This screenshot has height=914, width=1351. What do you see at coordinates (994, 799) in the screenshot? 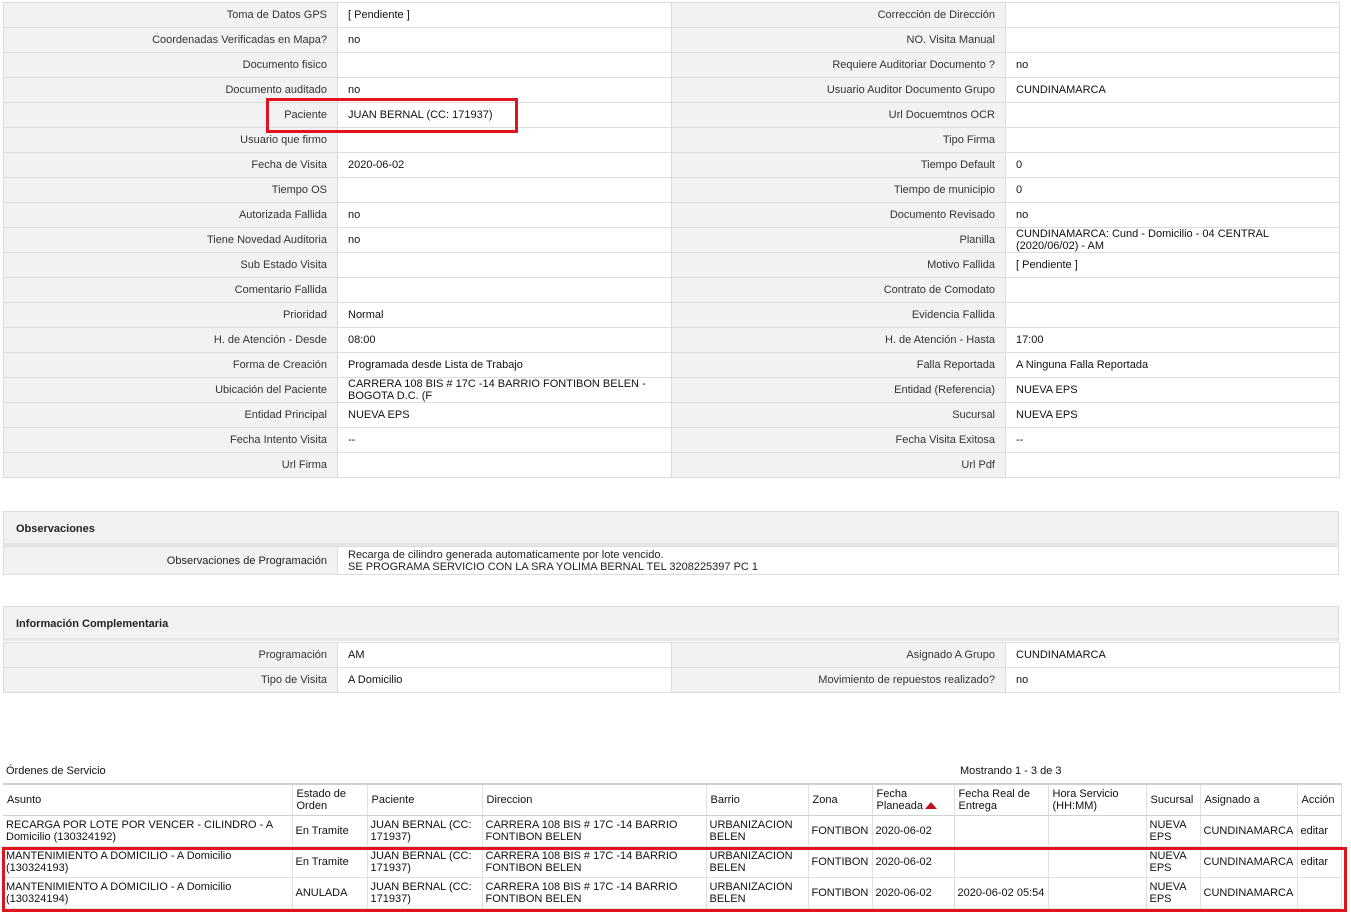
I see `col-header-label: Fecha Real de Entrega` at bounding box center [994, 799].